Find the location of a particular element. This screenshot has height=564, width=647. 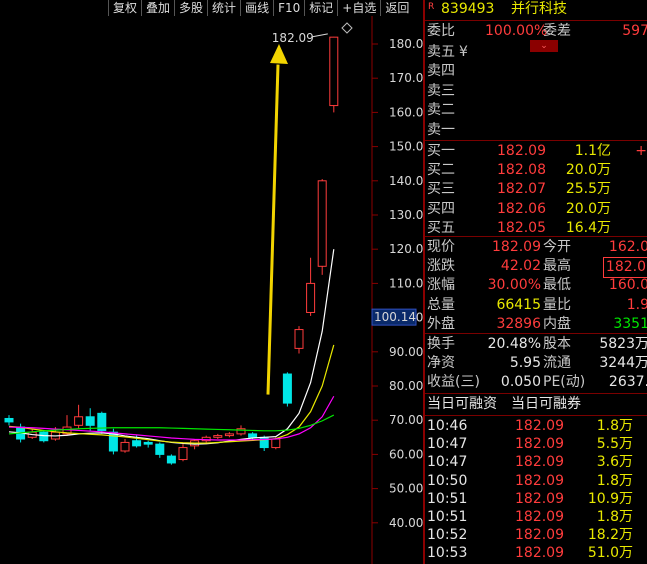

sell-level-row: 卖一 is located at coordinates (536, 130).